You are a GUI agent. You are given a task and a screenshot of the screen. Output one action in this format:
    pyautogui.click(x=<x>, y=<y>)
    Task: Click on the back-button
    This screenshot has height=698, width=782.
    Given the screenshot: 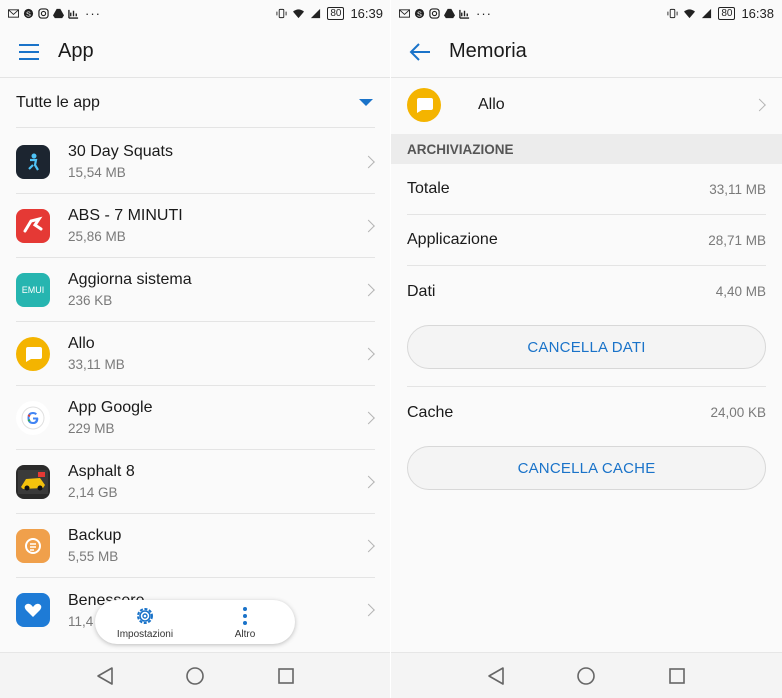 What is the action you would take?
    pyautogui.click(x=420, y=52)
    